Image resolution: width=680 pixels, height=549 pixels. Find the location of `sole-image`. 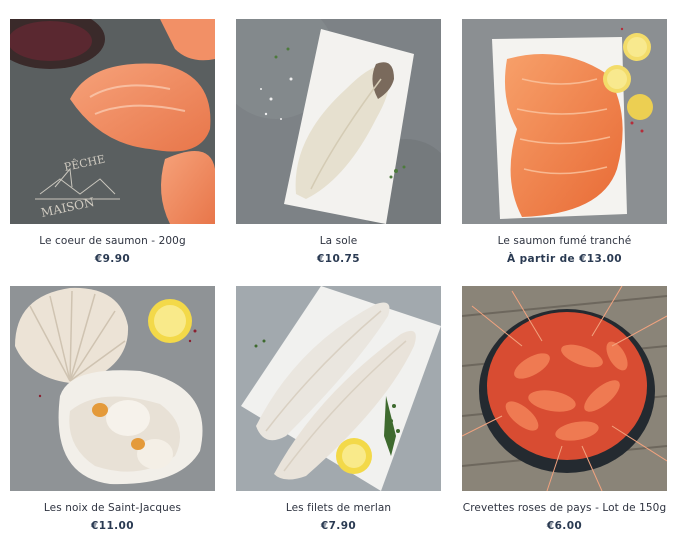

sole-image is located at coordinates (338, 121).